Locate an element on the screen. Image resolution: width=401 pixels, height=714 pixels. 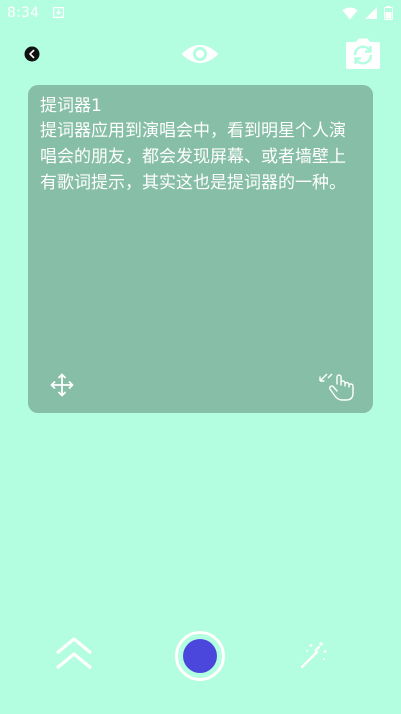
status-icons is located at coordinates (367, 13).